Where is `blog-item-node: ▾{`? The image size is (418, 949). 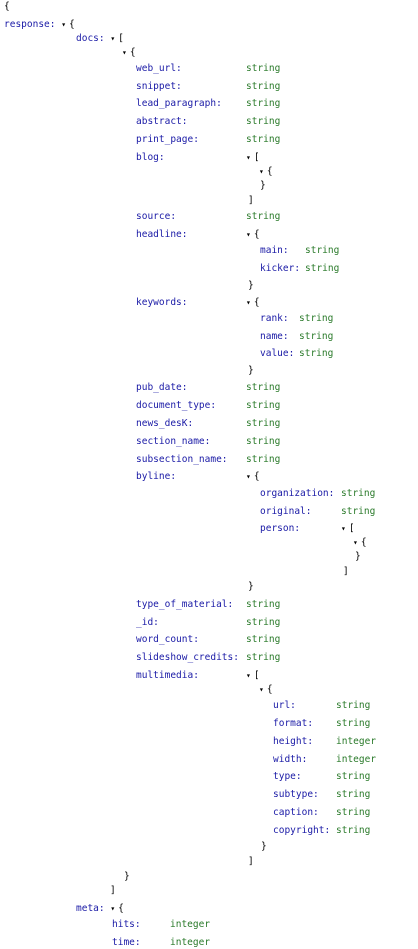
blog-item-node: ▾{ is located at coordinates (266, 172).